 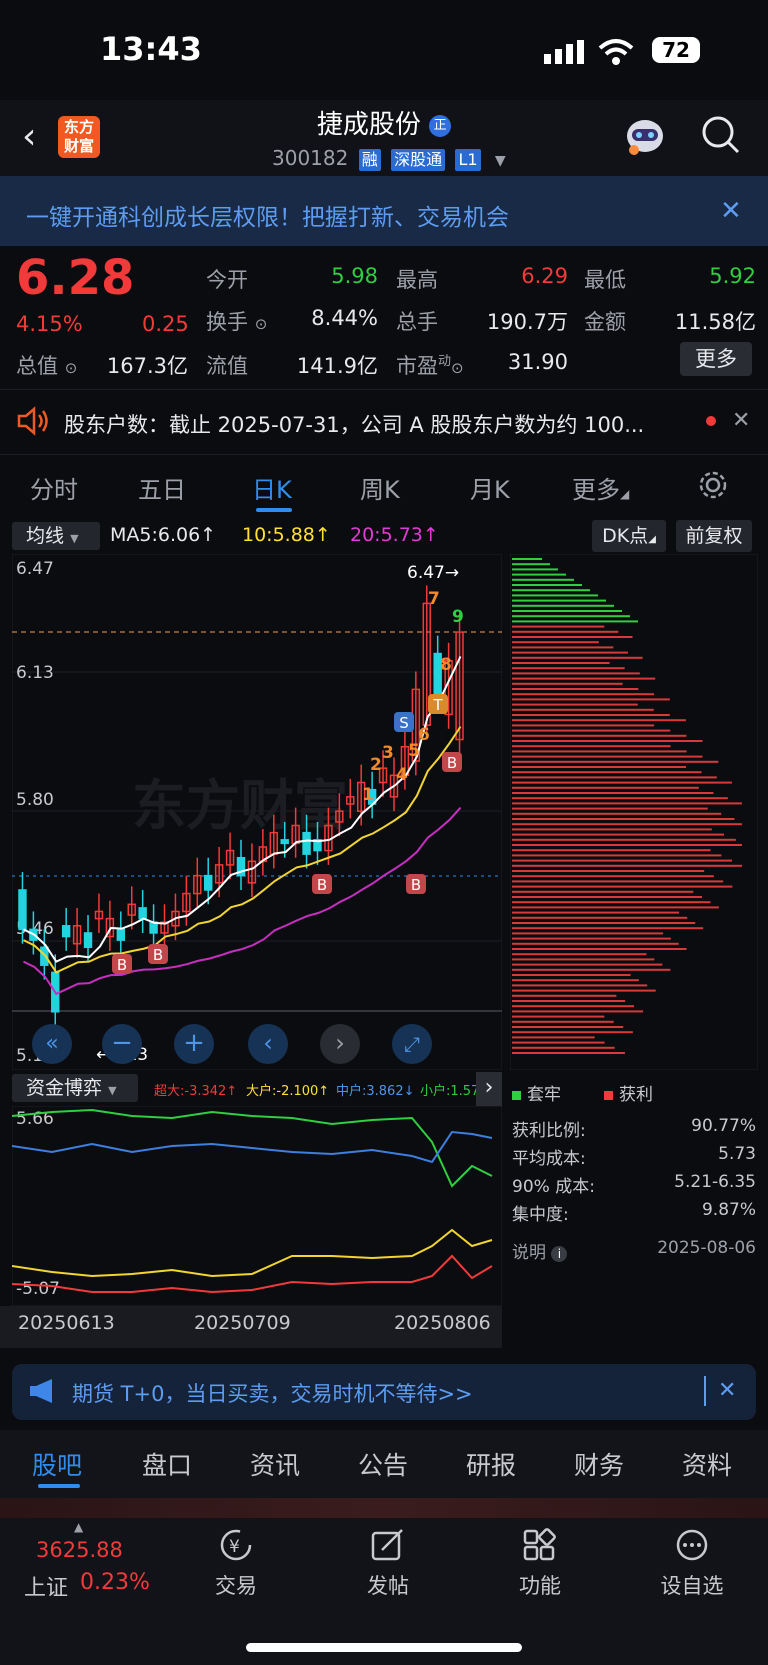 I want to click on wifi-icon, so click(x=616, y=52).